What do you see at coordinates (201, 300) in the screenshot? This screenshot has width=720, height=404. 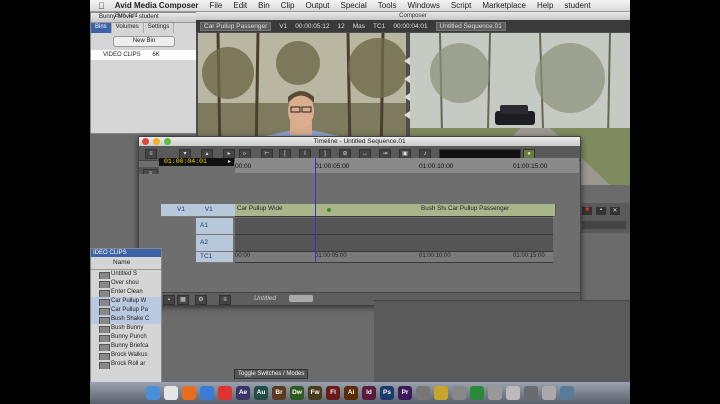 I see `settings-icon: ⚙` at bounding box center [201, 300].